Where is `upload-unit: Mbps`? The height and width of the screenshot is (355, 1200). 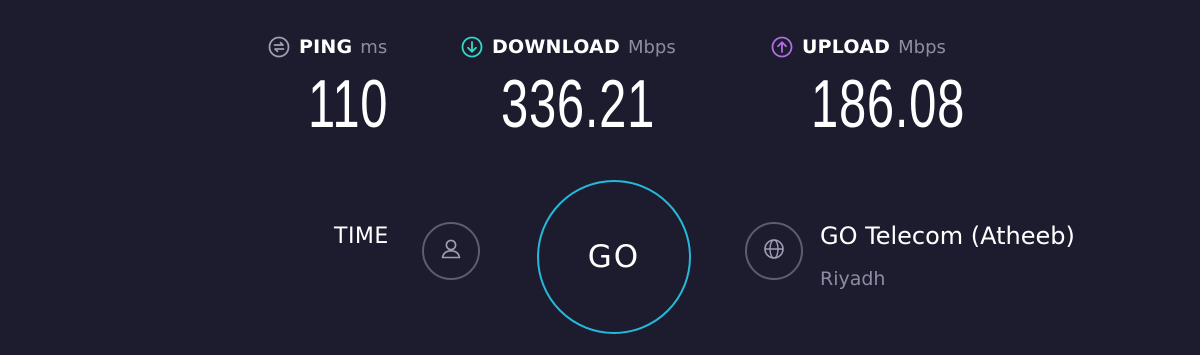 upload-unit: Mbps is located at coordinates (922, 47).